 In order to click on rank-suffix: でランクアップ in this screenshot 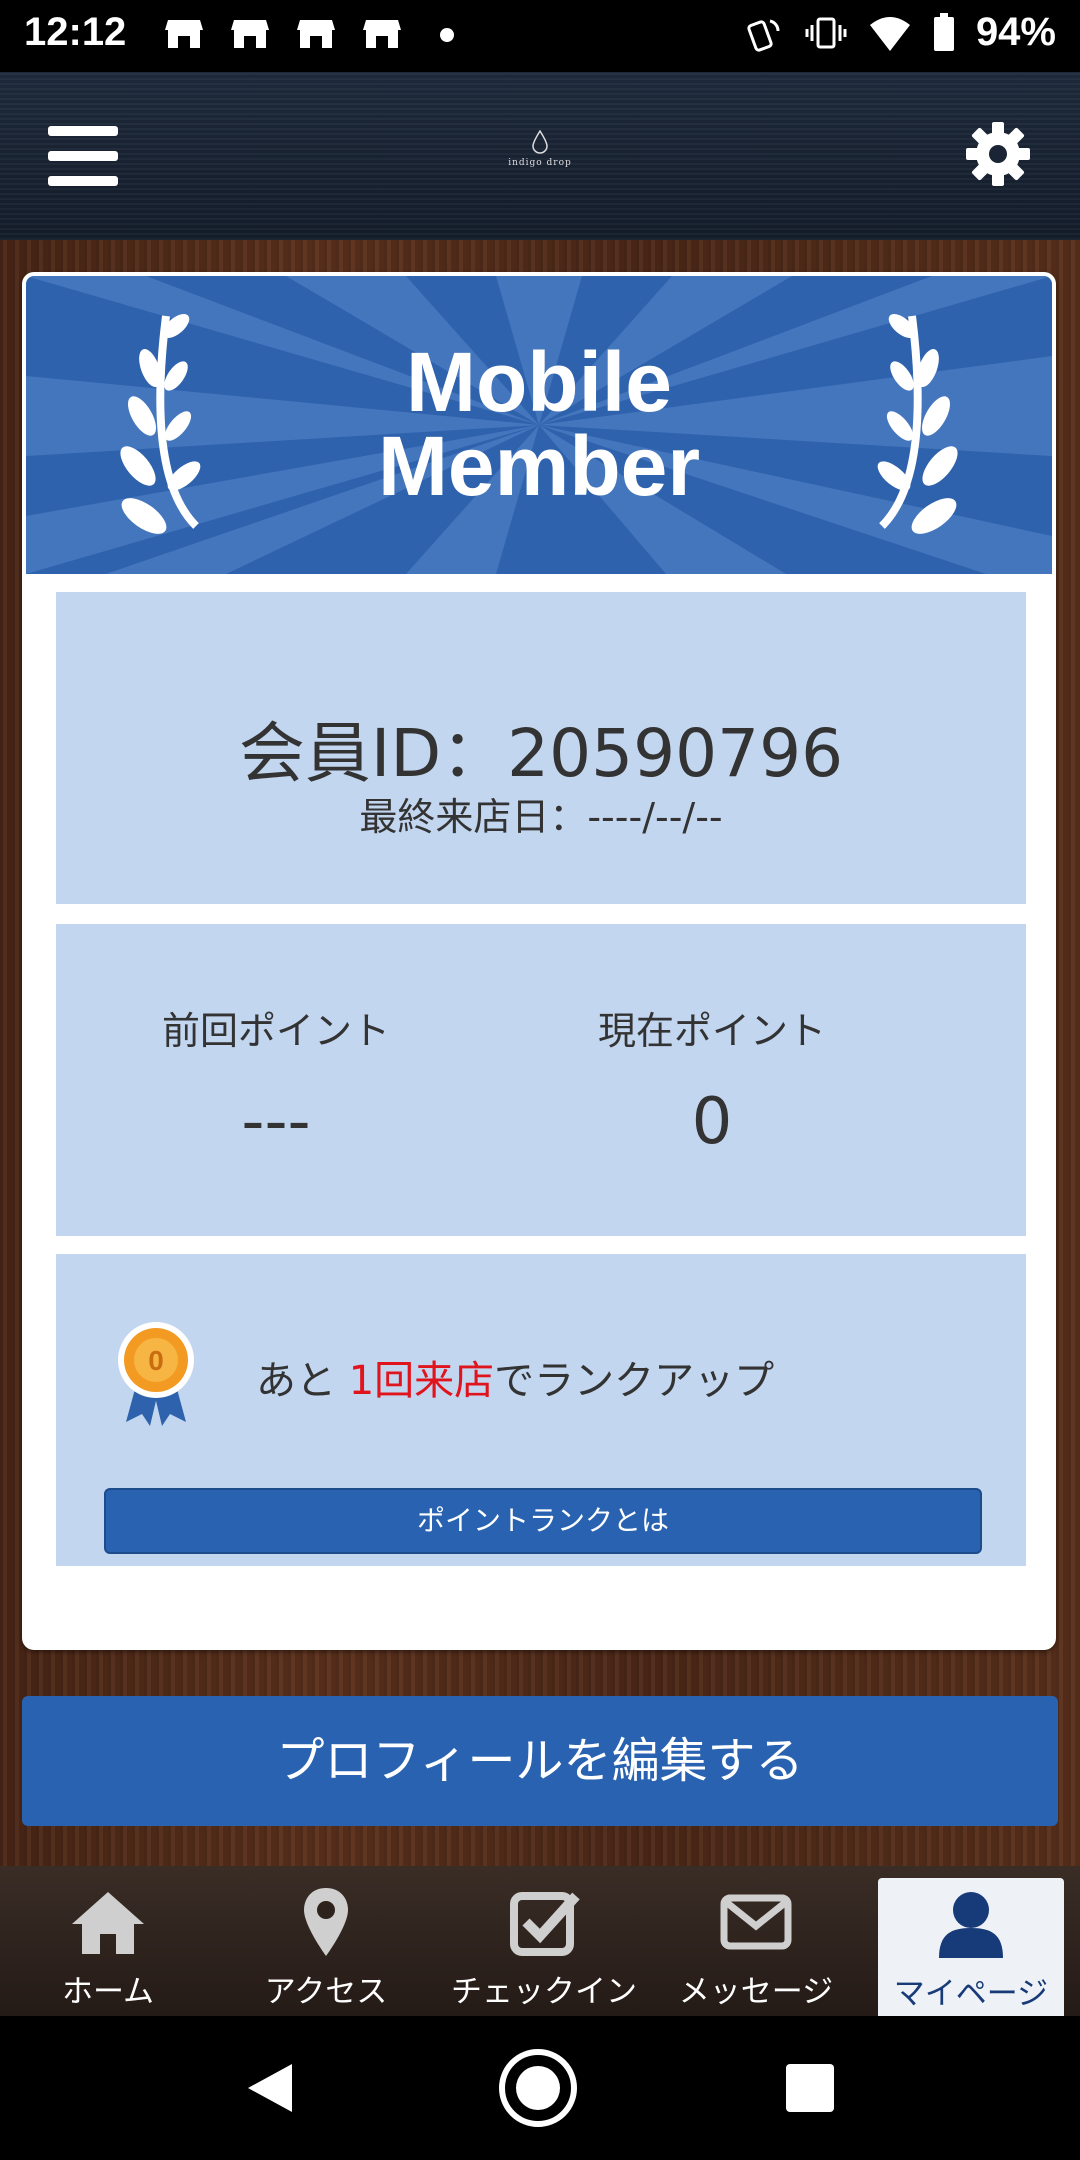, I will do `click(634, 1381)`.